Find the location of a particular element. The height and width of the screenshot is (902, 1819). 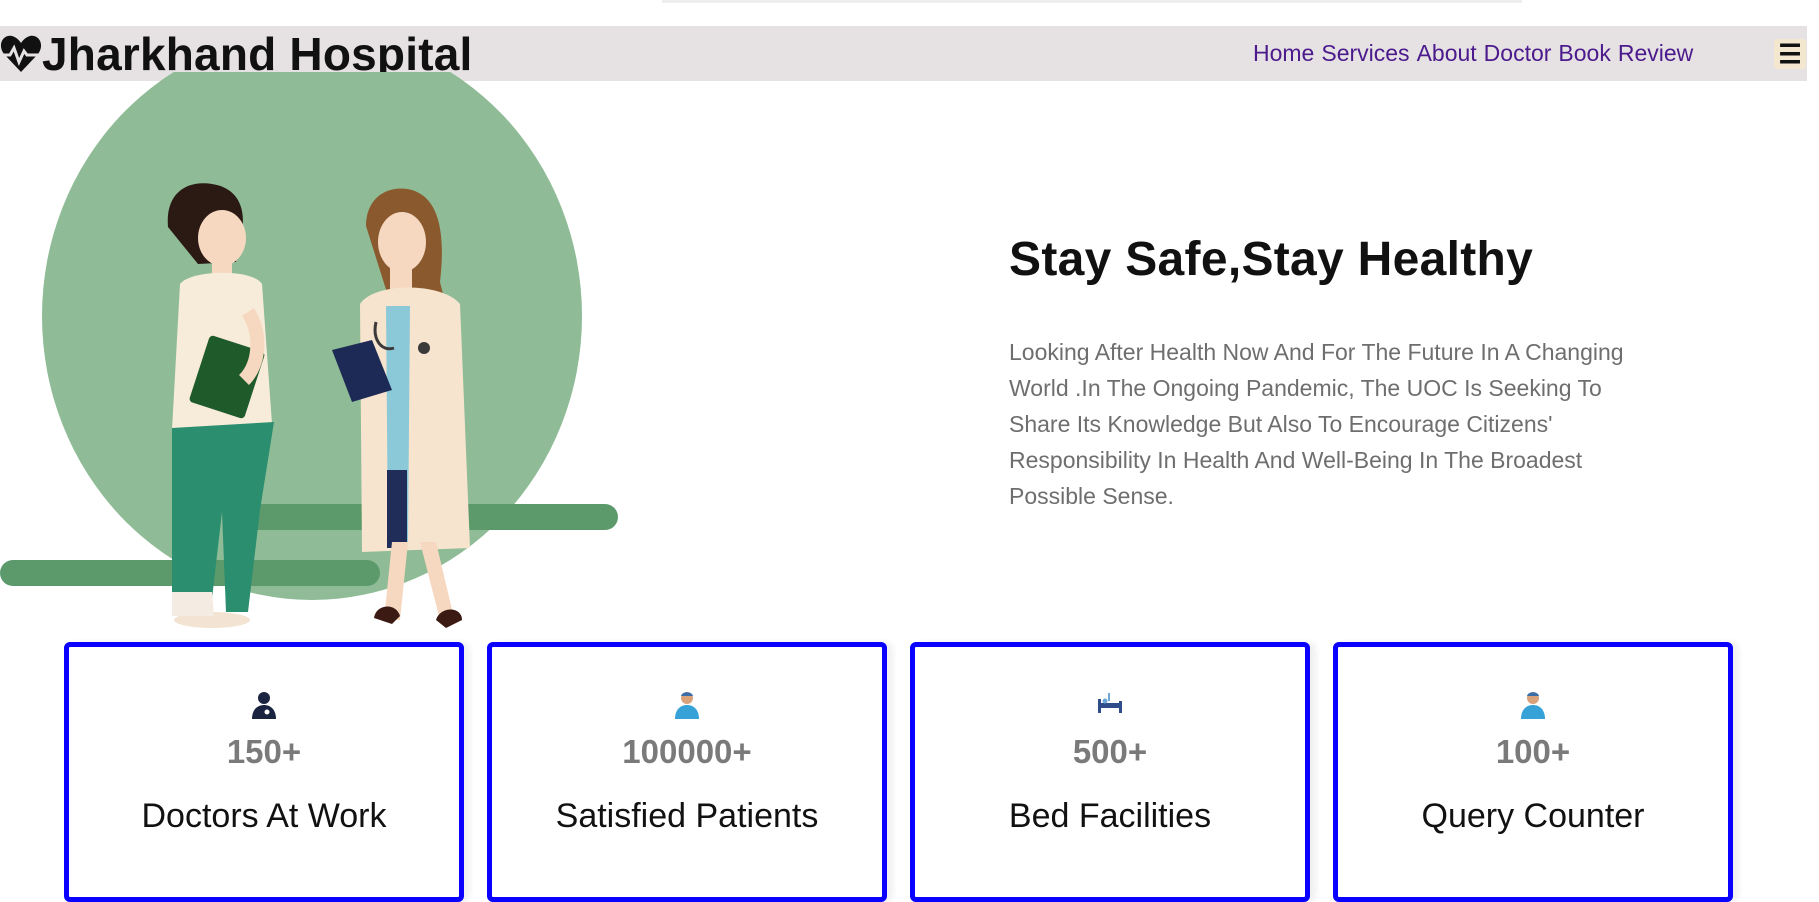

nav-home-link: Home is located at coordinates (1283, 53).